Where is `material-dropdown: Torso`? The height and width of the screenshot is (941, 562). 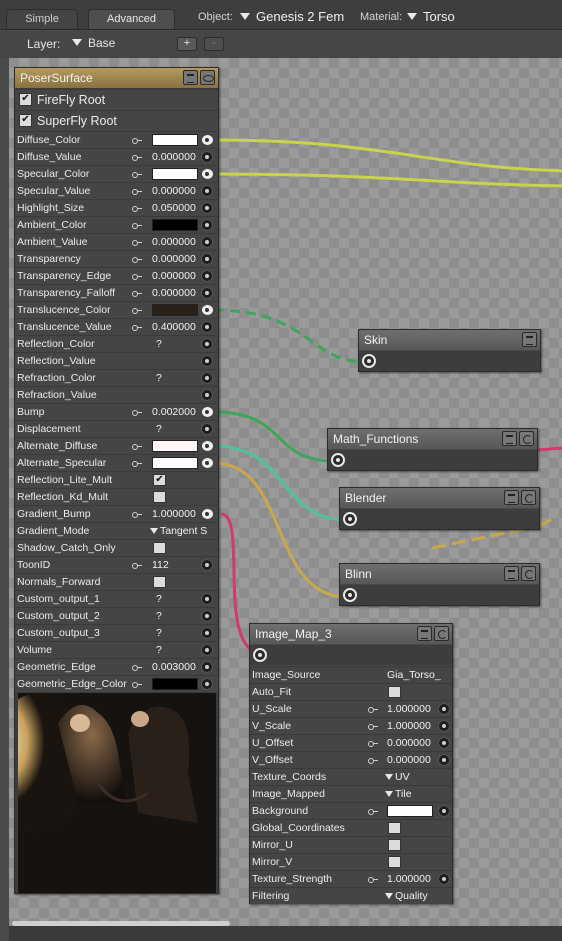 material-dropdown: Torso is located at coordinates (431, 16).